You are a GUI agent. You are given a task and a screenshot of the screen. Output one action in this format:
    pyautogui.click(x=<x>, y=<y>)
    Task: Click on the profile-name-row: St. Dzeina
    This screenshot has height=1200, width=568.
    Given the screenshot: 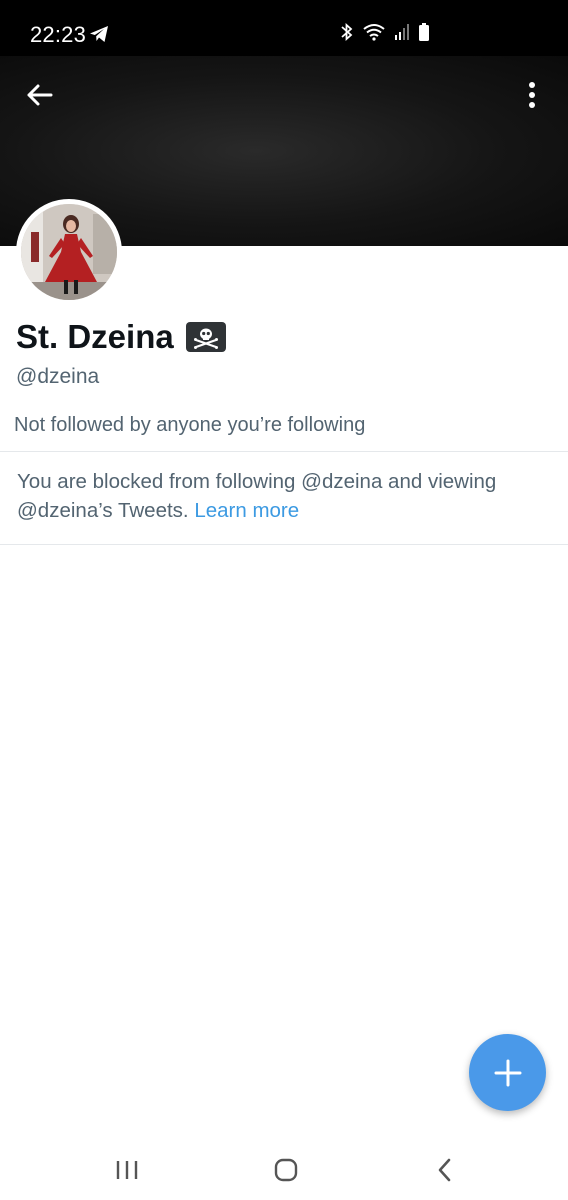 What is the action you would take?
    pyautogui.click(x=121, y=337)
    